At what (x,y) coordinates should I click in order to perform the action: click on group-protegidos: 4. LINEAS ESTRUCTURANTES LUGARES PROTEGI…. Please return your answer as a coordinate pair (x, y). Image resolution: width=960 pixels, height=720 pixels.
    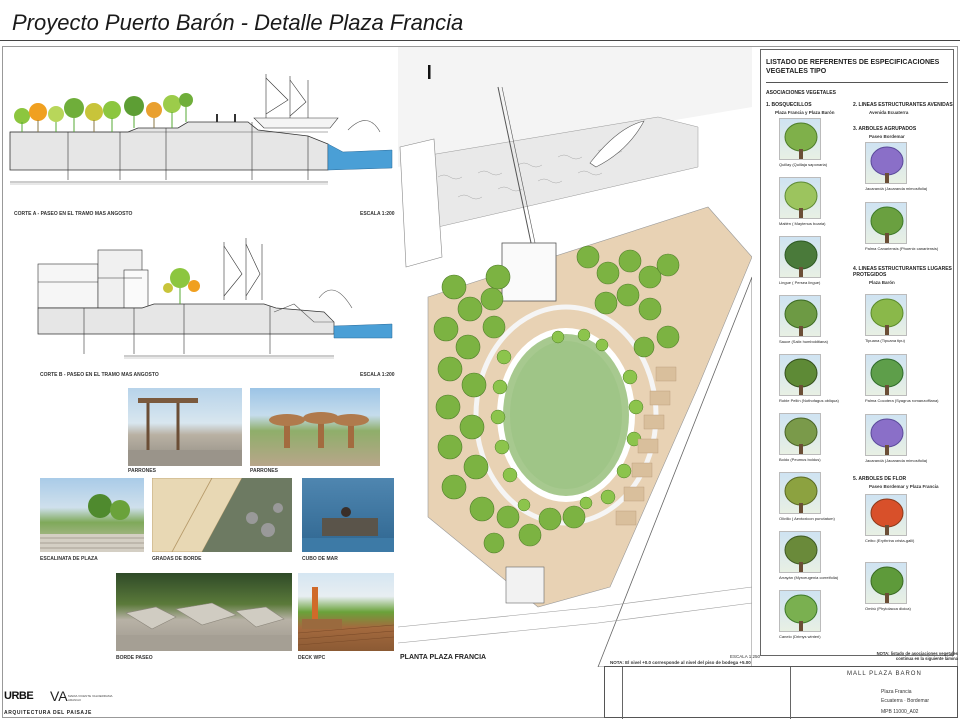
    Looking at the image, I should click on (902, 272).